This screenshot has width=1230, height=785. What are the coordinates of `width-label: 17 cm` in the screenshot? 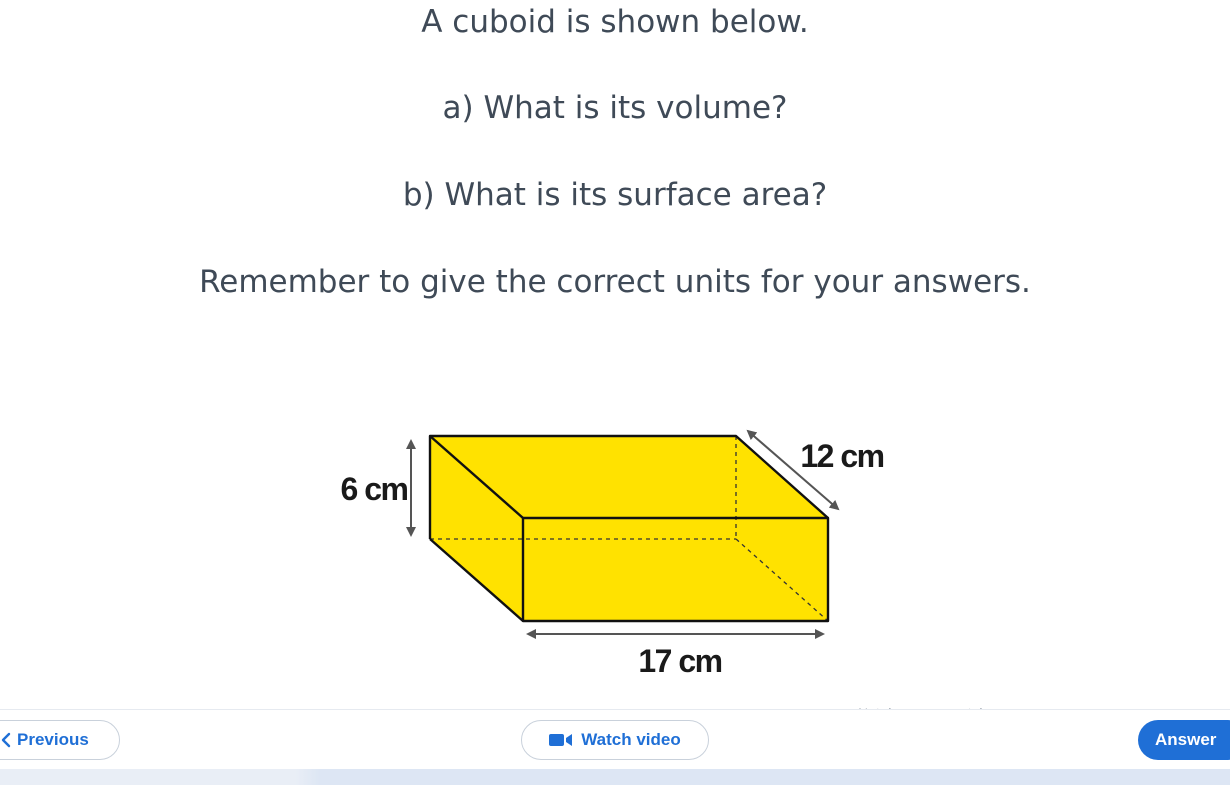 It's located at (679, 661).